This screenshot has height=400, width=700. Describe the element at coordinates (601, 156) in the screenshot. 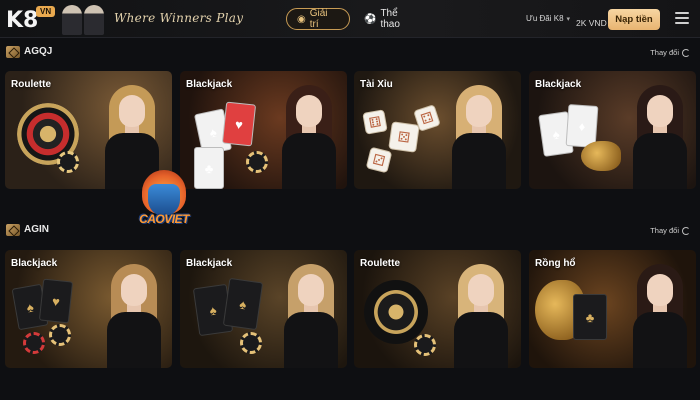

I see `golden-ox` at that location.